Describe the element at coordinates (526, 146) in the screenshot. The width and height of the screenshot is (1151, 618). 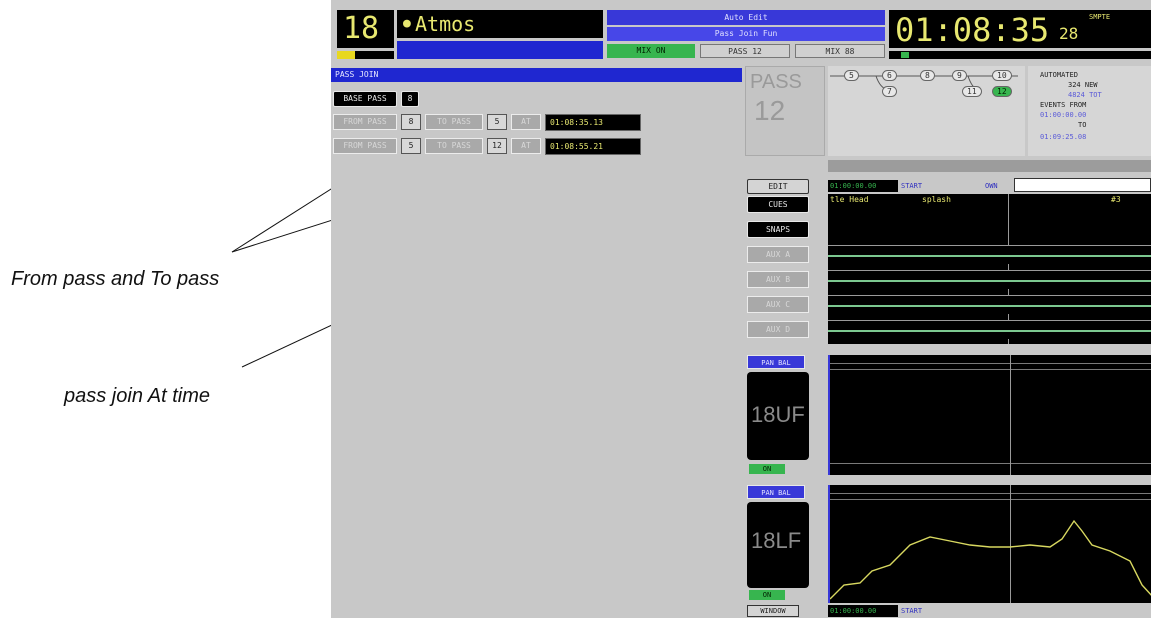
I see `at-button-2: AT` at that location.